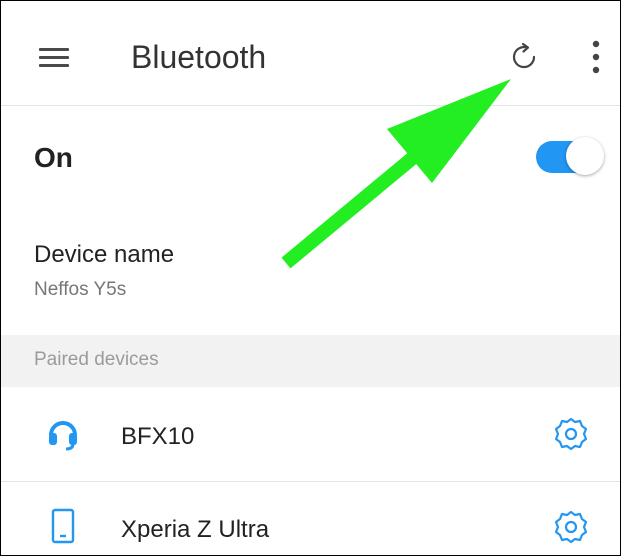 The image size is (621, 556). Describe the element at coordinates (63, 526) in the screenshot. I see `phone-icon` at that location.